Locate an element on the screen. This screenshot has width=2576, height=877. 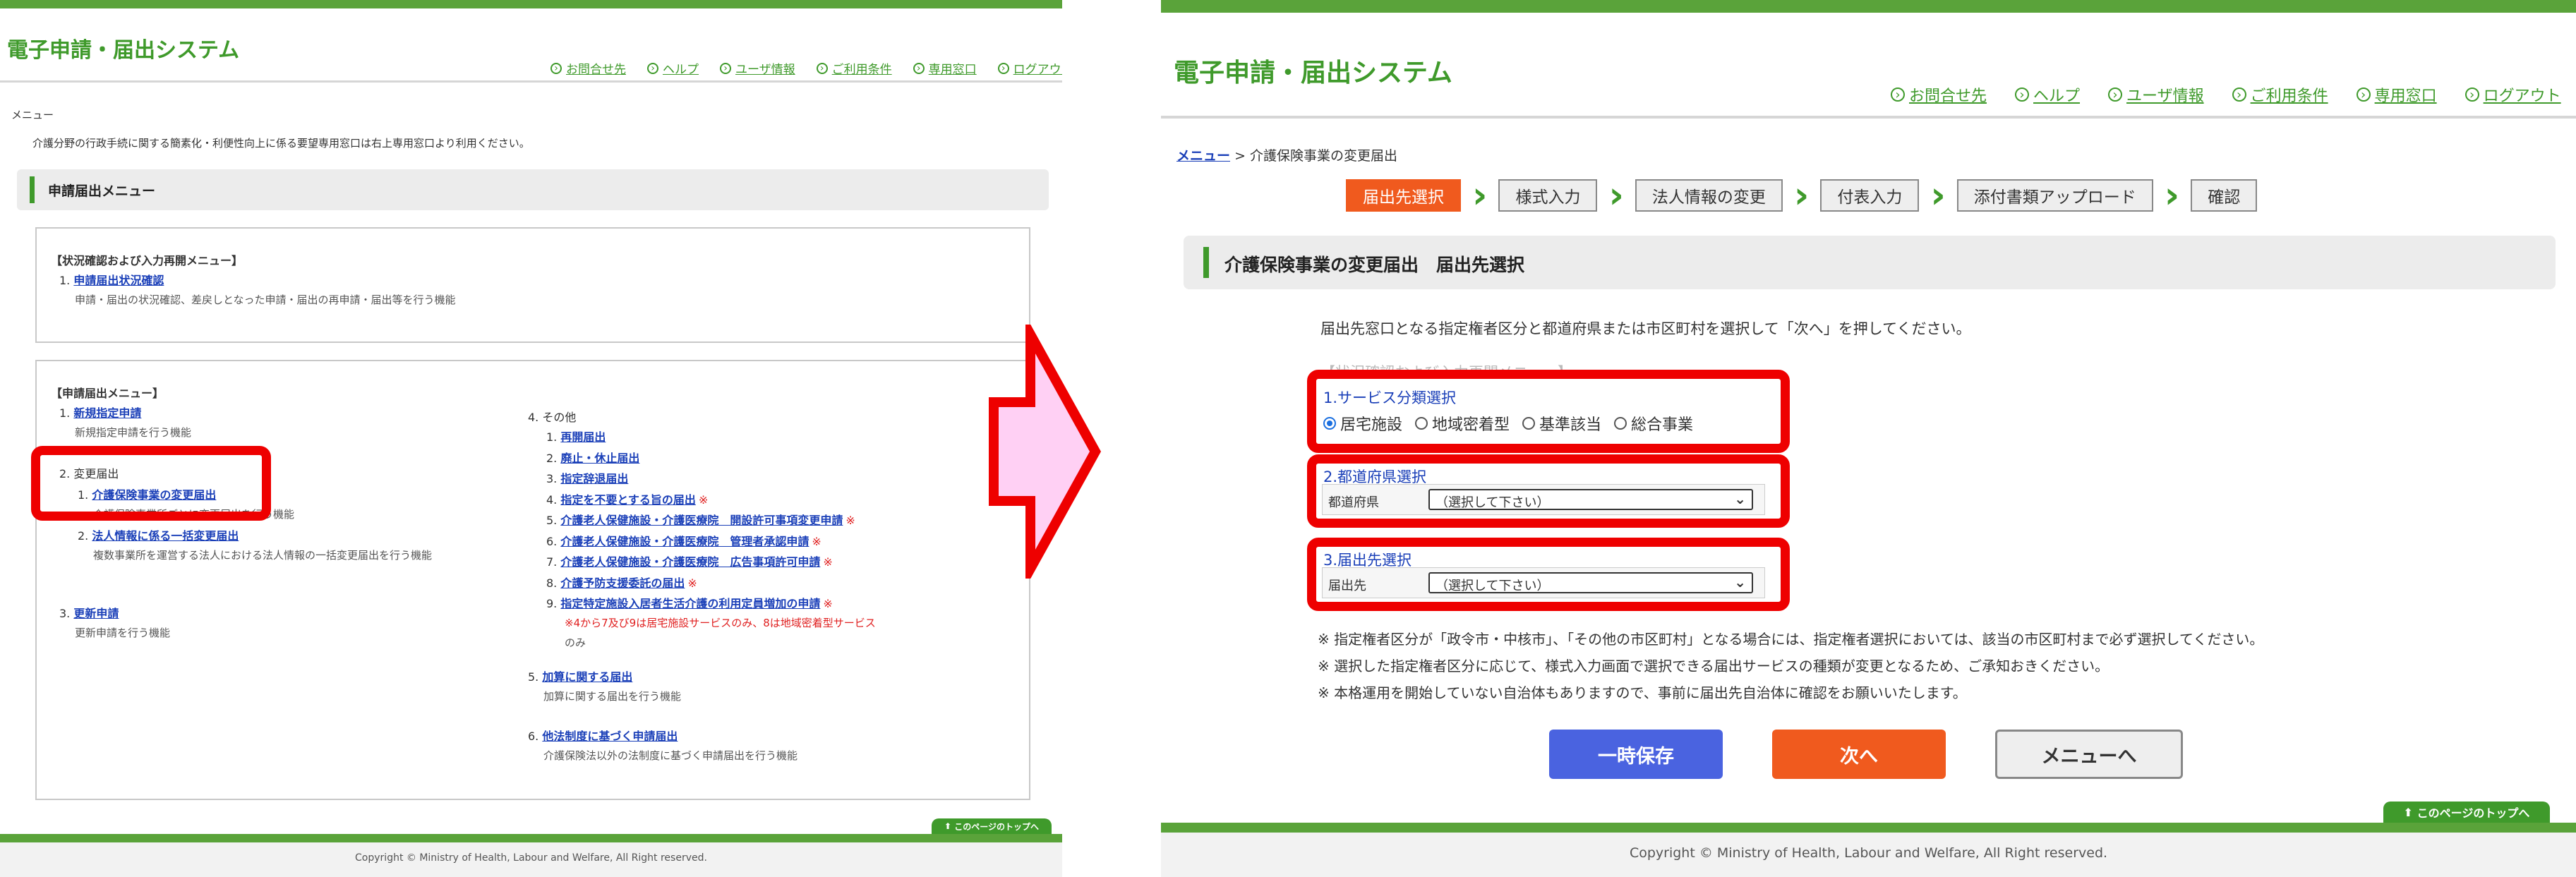
other-submenu-link: 介護老人保健施設・介護医療院 管理者承認申請 is located at coordinates (684, 541).